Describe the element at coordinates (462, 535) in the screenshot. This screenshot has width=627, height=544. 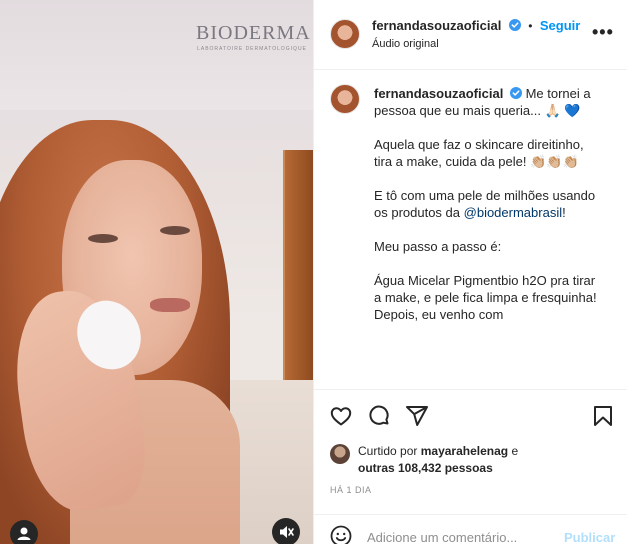
I see `comment-input` at that location.